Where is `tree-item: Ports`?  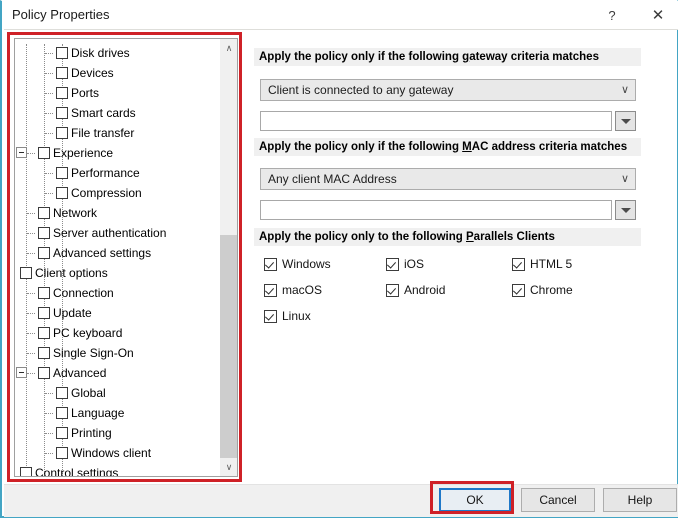
tree-item: Ports is located at coordinates (117, 94).